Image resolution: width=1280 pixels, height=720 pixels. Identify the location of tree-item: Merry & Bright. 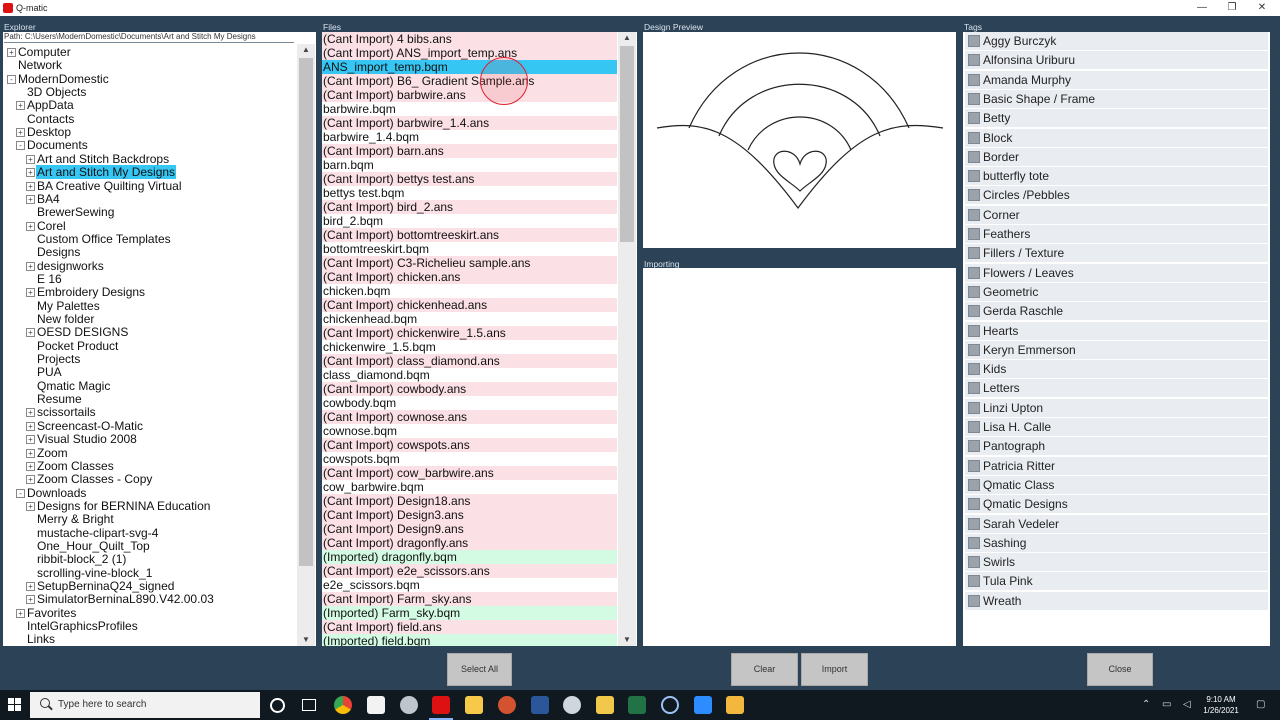
(75, 519).